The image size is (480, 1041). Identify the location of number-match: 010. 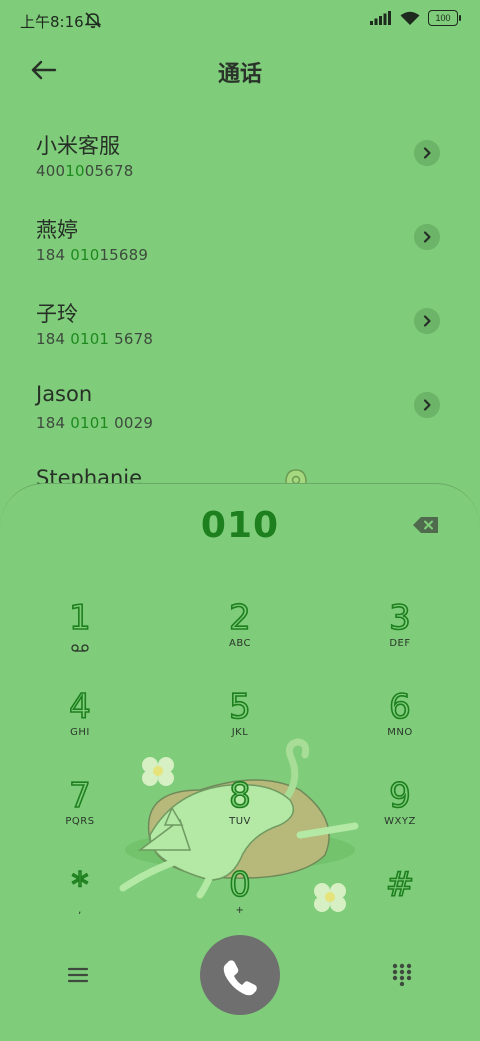
(85, 255).